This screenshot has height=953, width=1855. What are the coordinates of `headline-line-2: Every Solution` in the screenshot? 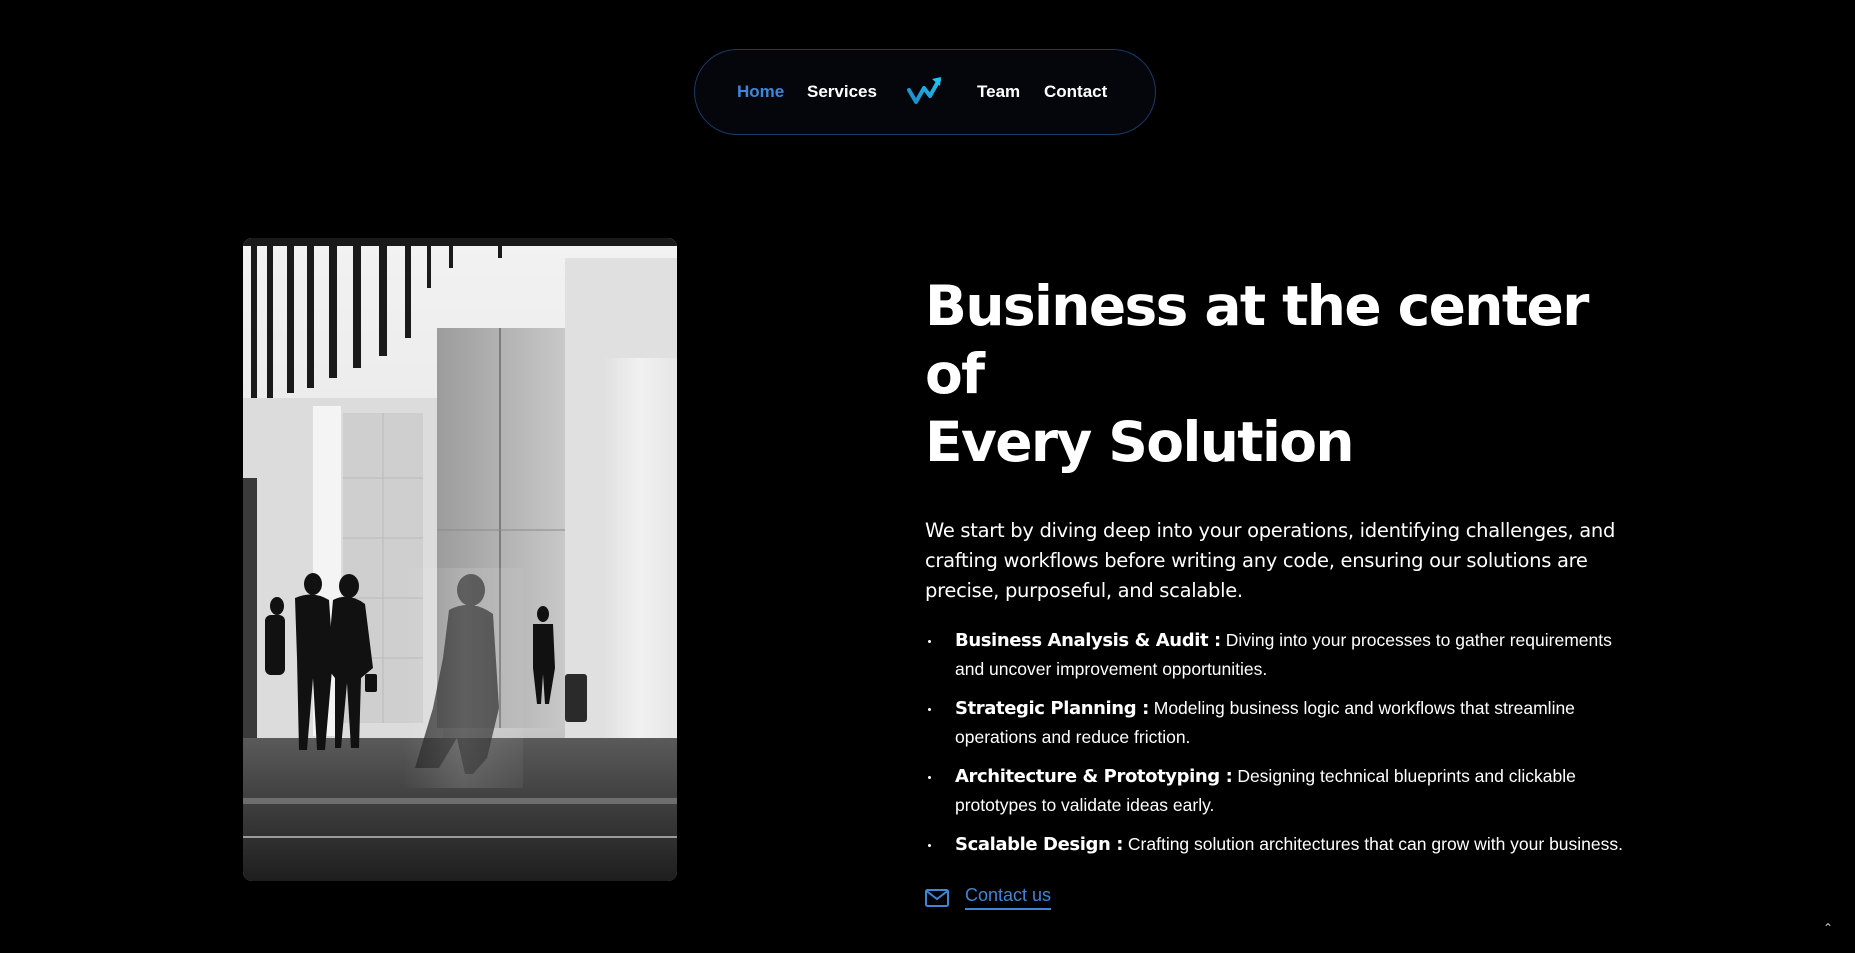 It's located at (1140, 442).